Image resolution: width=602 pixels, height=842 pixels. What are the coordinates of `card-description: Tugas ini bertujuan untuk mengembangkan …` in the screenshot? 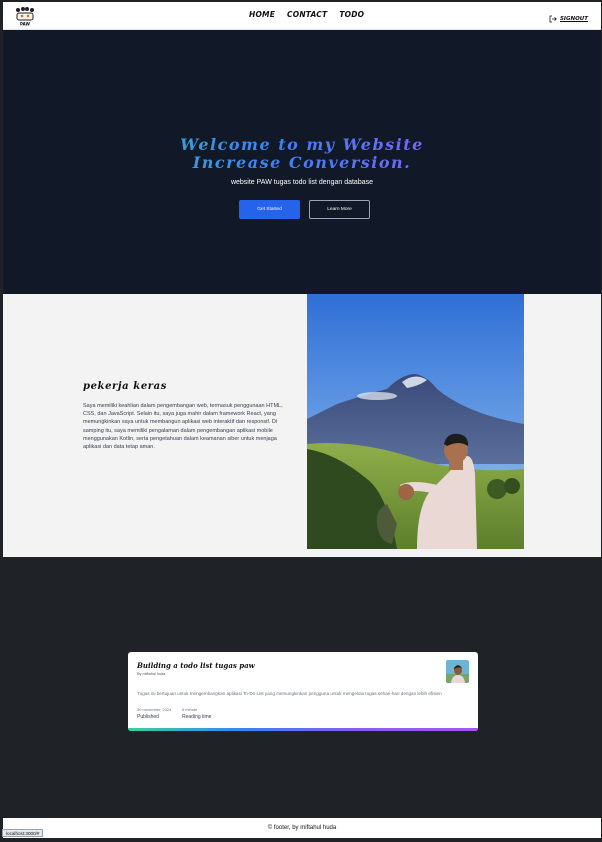 It's located at (289, 693).